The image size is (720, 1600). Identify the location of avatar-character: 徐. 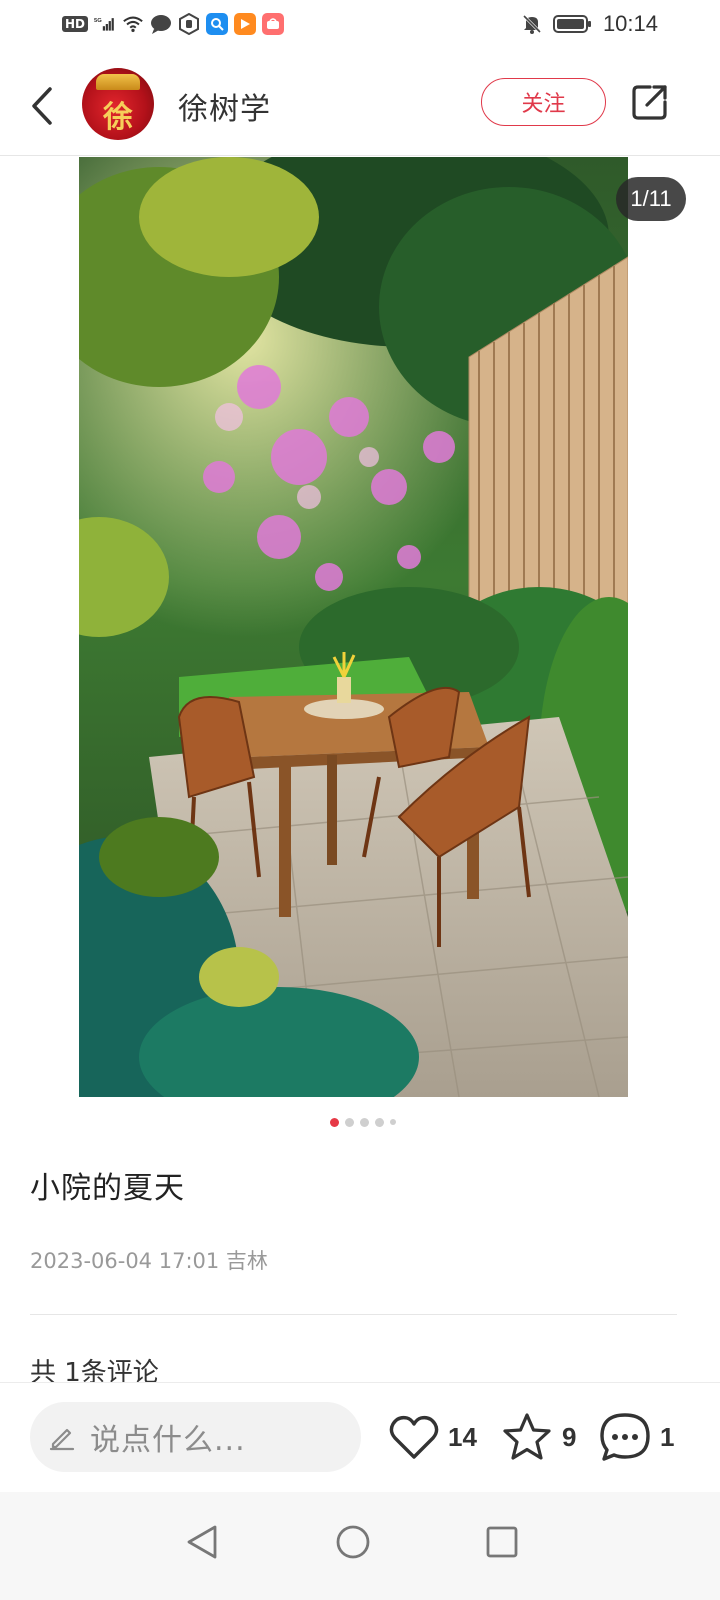
(118, 117).